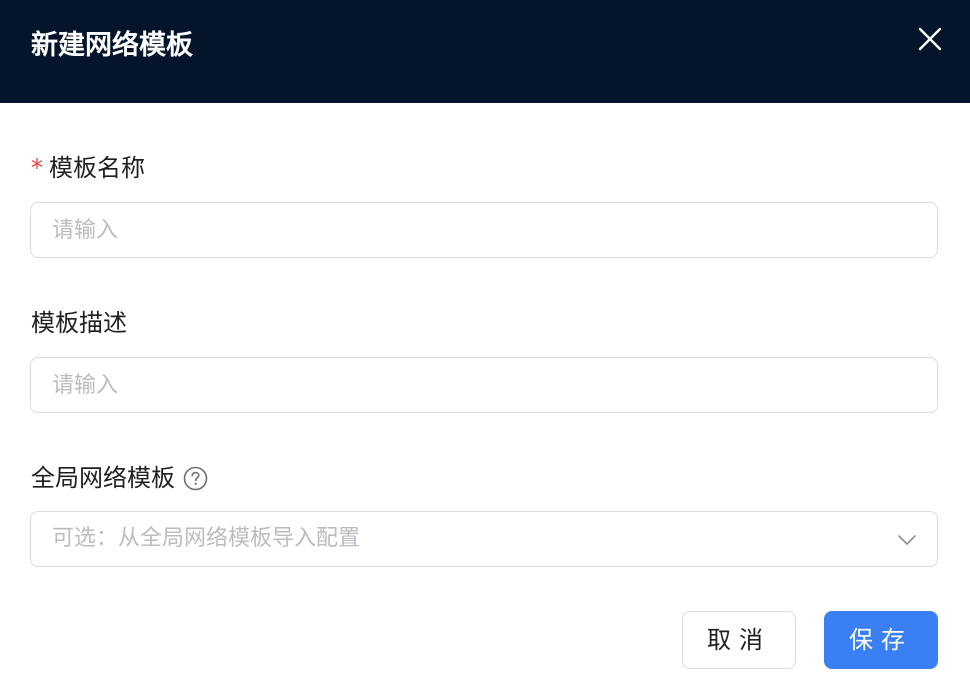  I want to click on help-button, so click(195, 478).